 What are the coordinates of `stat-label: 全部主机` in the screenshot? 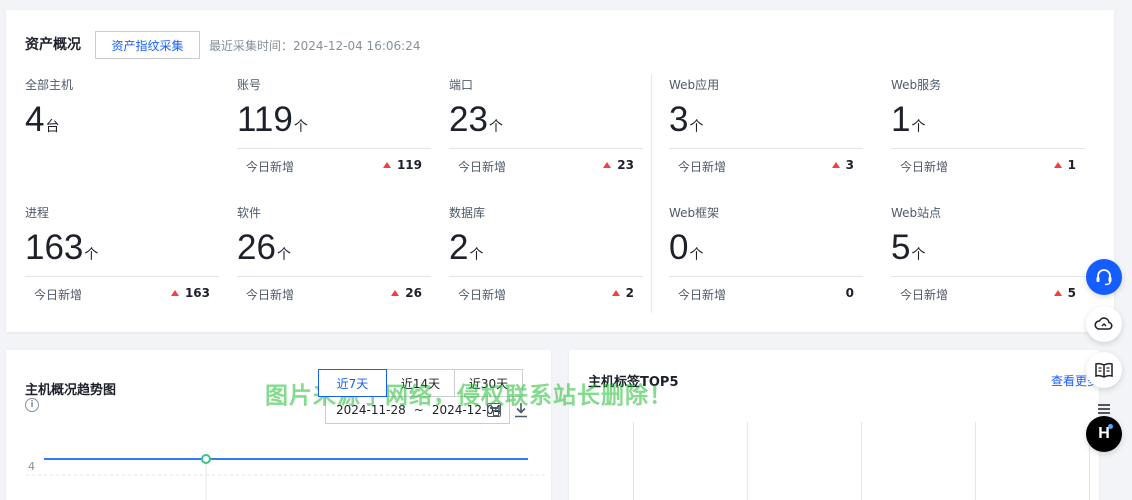 It's located at (49, 85).